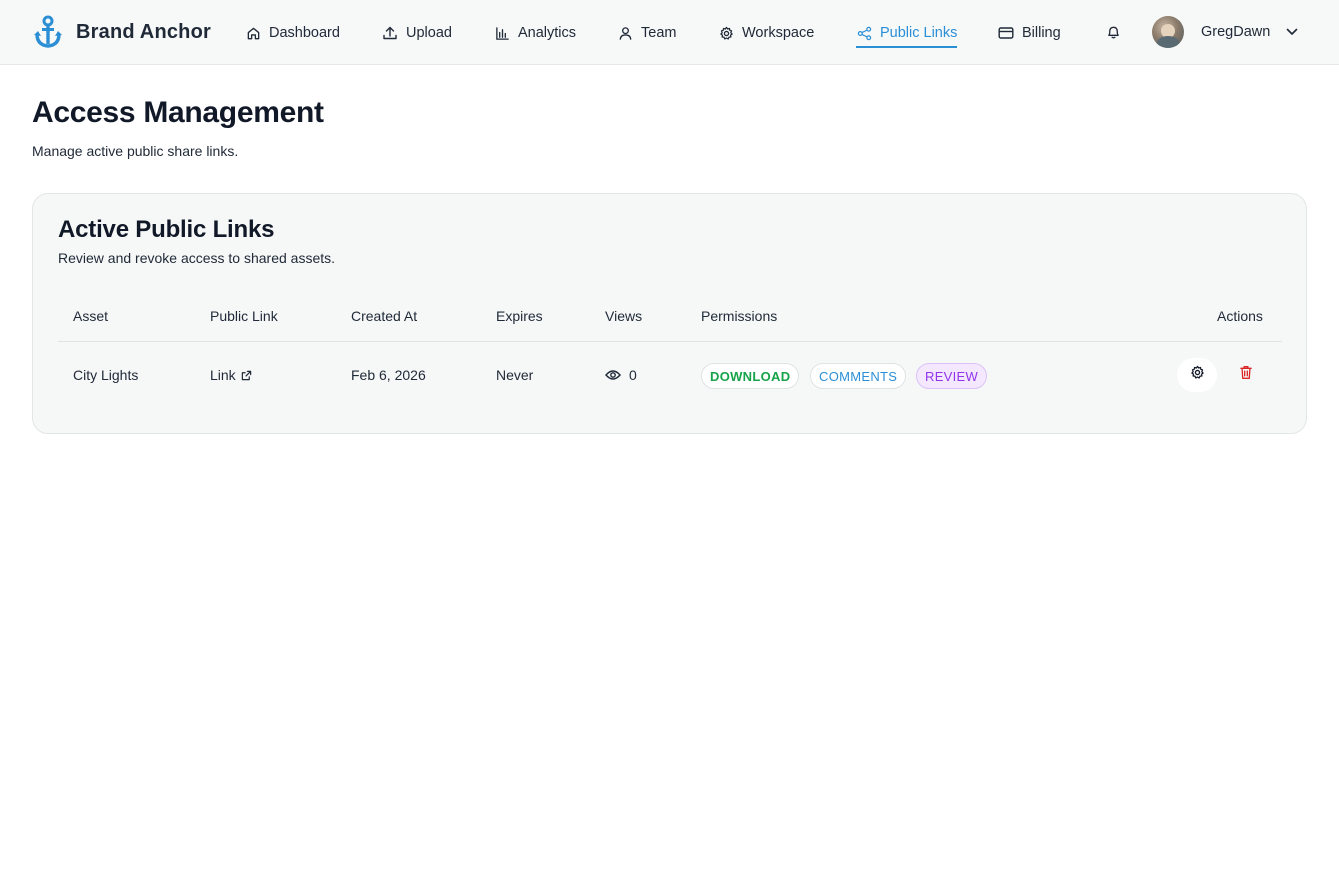 This screenshot has width=1339, height=893. What do you see at coordinates (515, 375) in the screenshot?
I see `expires: Never` at bounding box center [515, 375].